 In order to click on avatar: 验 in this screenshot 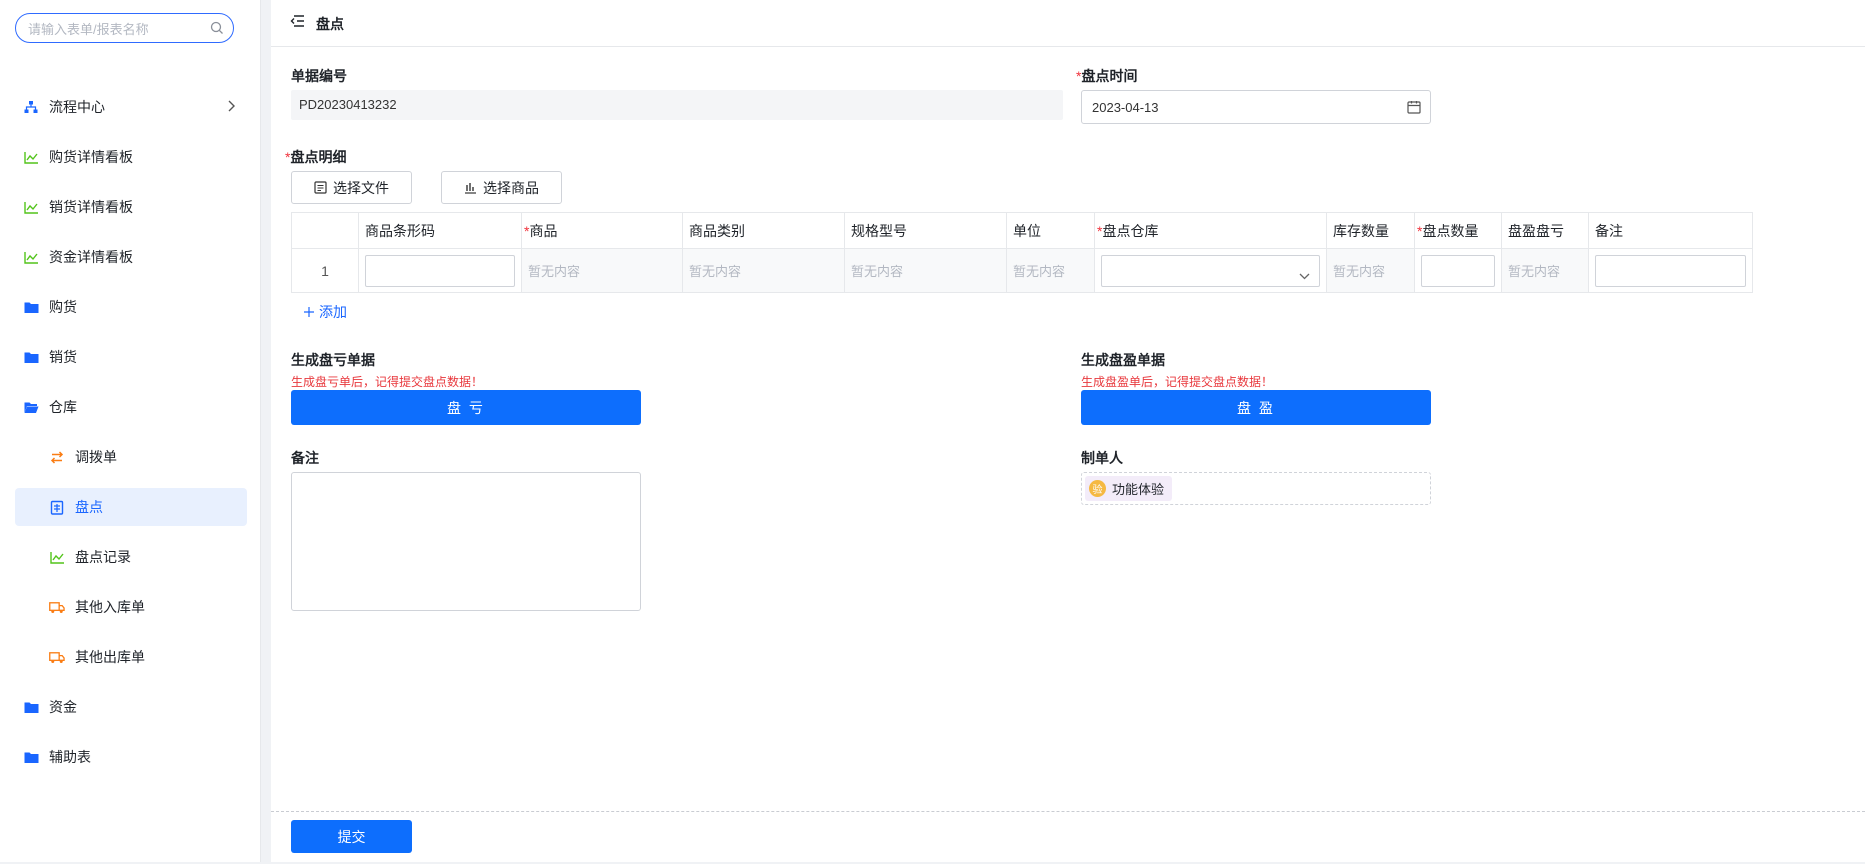, I will do `click(1097, 488)`.